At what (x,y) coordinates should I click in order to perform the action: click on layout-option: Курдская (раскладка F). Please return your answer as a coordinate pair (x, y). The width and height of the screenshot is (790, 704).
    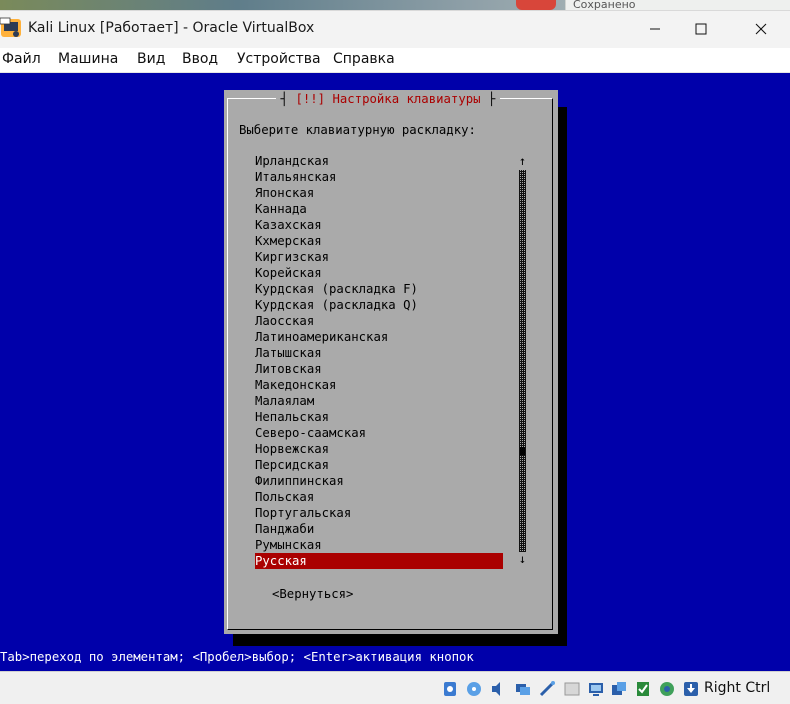
    Looking at the image, I should click on (379, 289).